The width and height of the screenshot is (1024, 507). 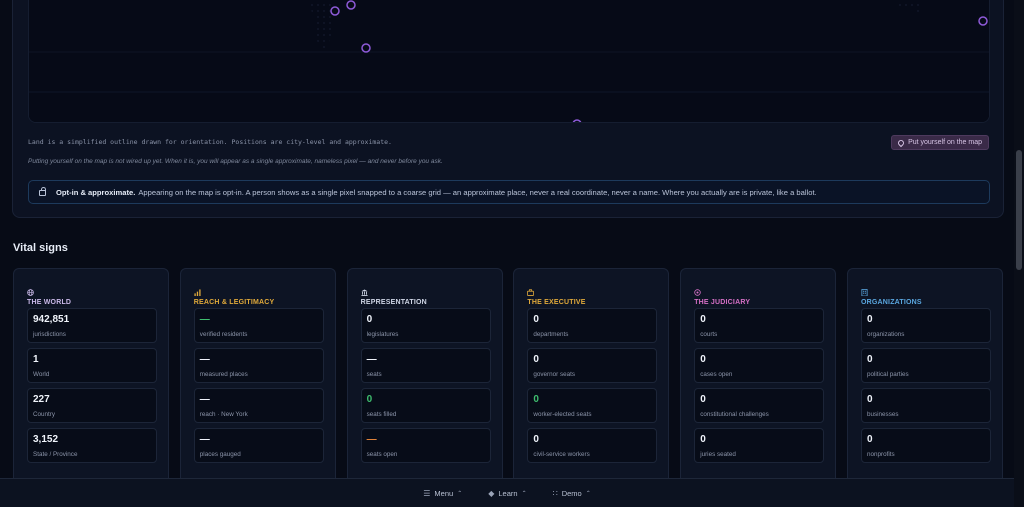 What do you see at coordinates (592, 405) in the screenshot?
I see `stat-tile: 0 worker-elected seats` at bounding box center [592, 405].